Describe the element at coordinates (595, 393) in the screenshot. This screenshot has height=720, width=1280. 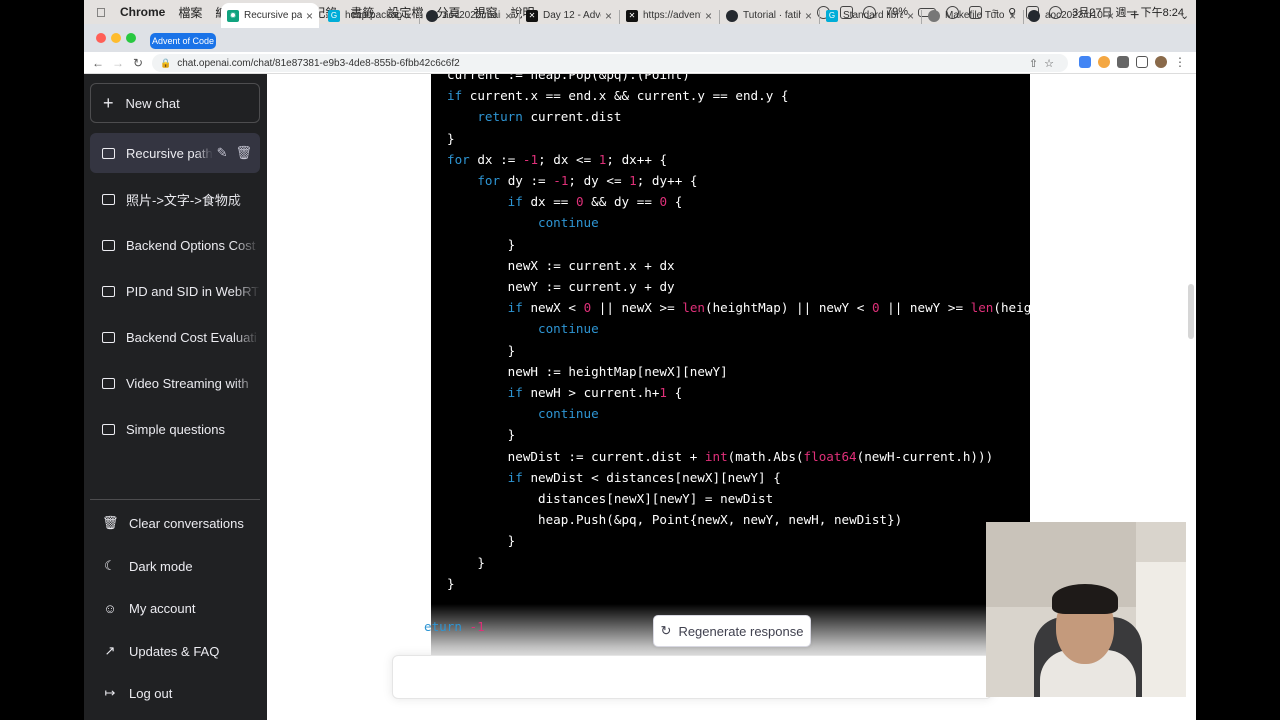
I see `code-line: if newH > current.h+1 {` at that location.